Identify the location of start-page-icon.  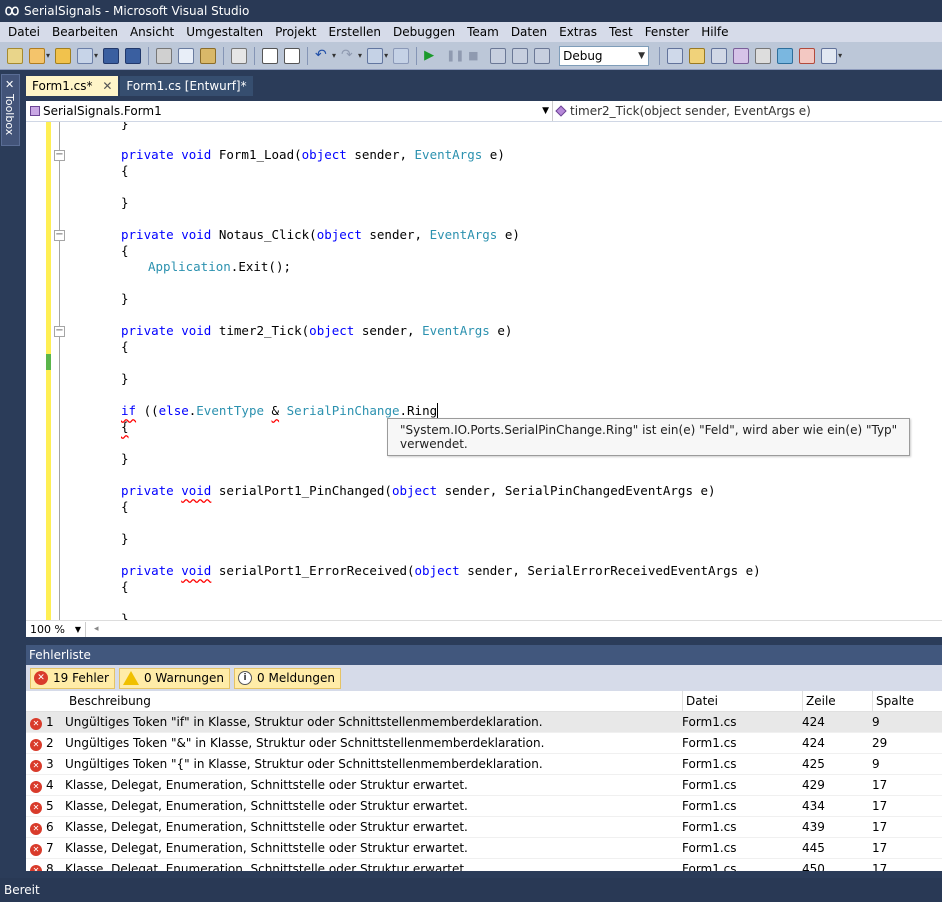
(829, 55).